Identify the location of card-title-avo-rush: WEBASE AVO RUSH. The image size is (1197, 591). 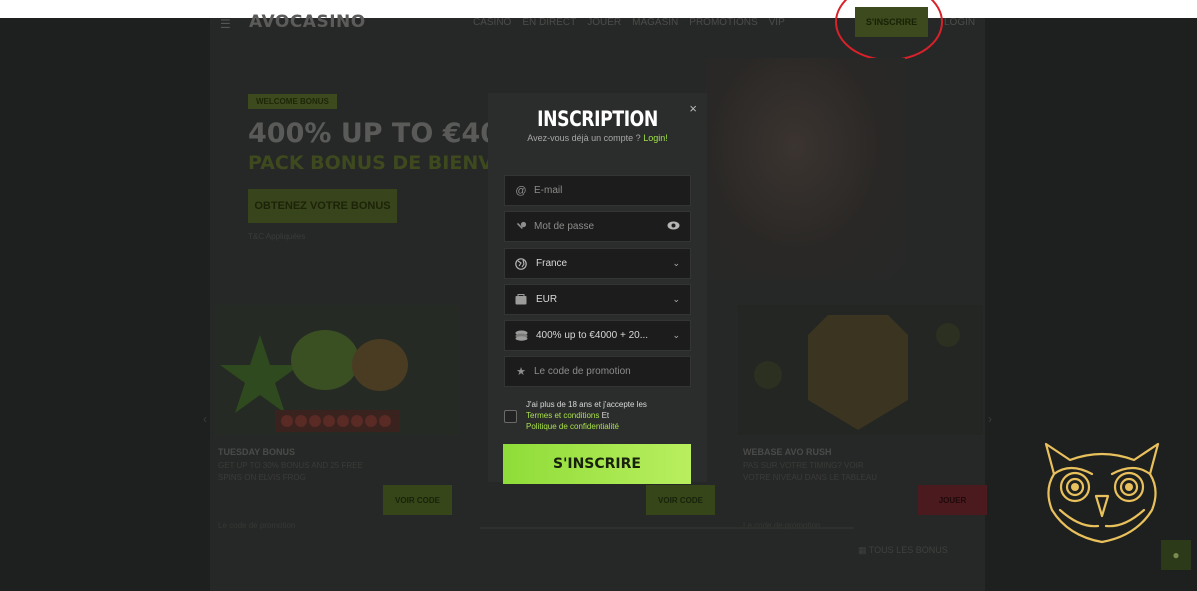
(787, 452).